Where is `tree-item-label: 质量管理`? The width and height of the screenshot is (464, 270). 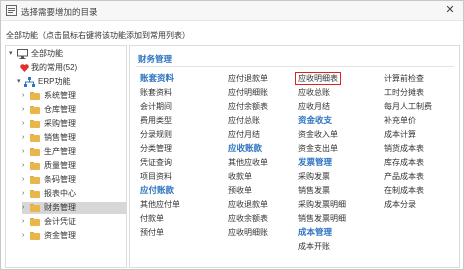
tree-item-label: 质量管理 is located at coordinates (60, 165).